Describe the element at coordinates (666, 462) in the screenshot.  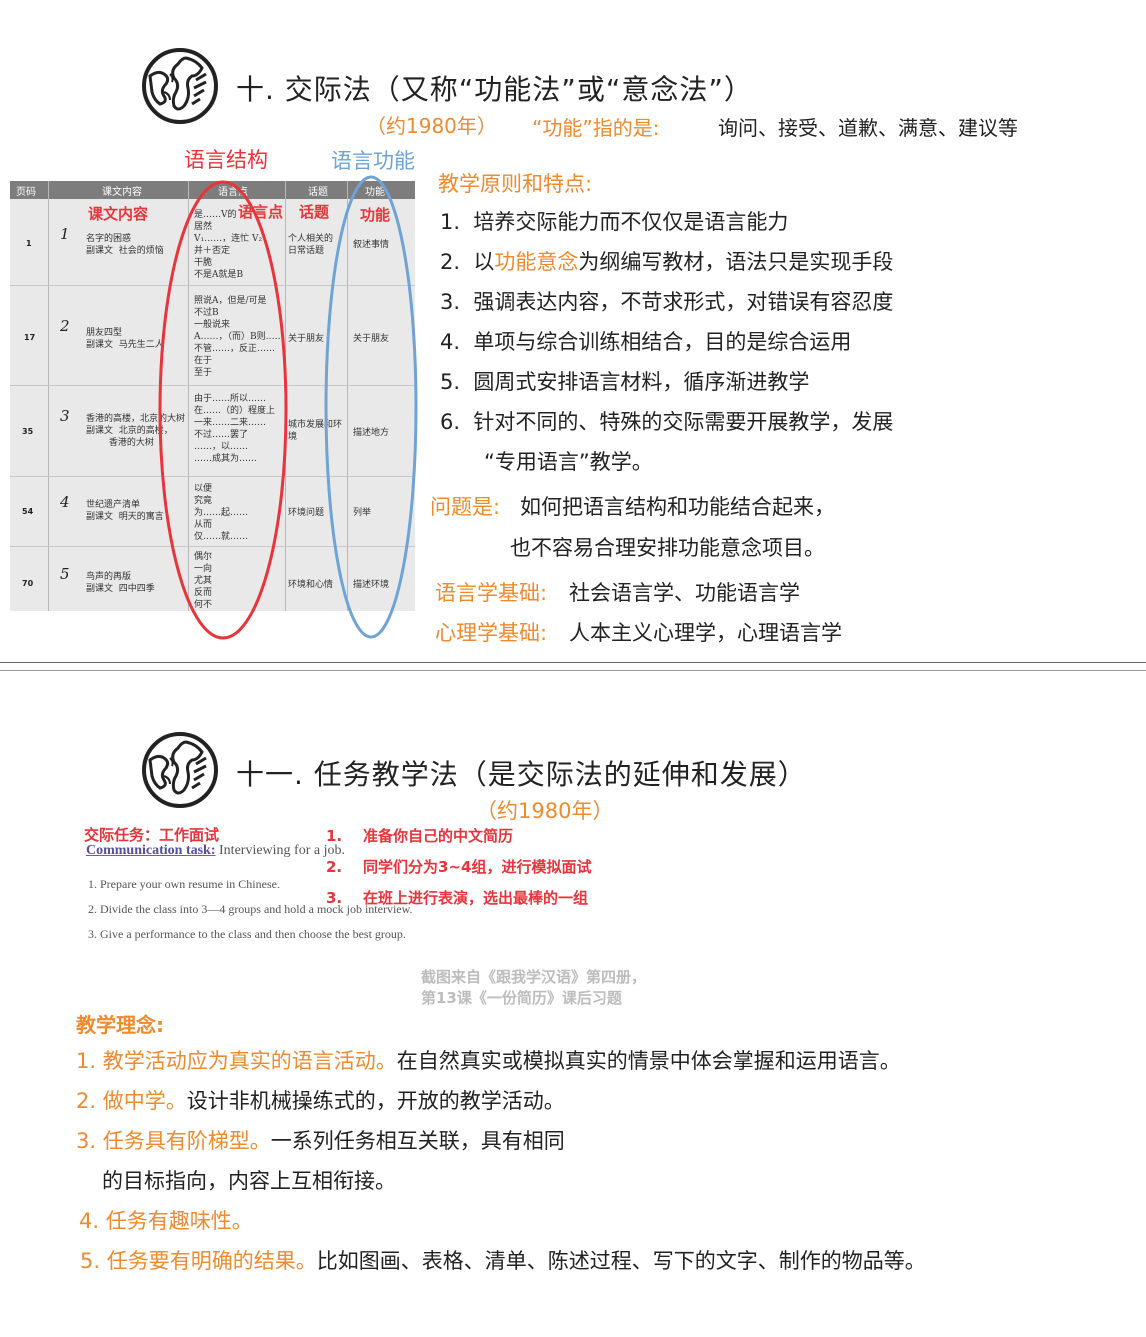
I see `principle-6-cont: “专用语言”教学。` at that location.